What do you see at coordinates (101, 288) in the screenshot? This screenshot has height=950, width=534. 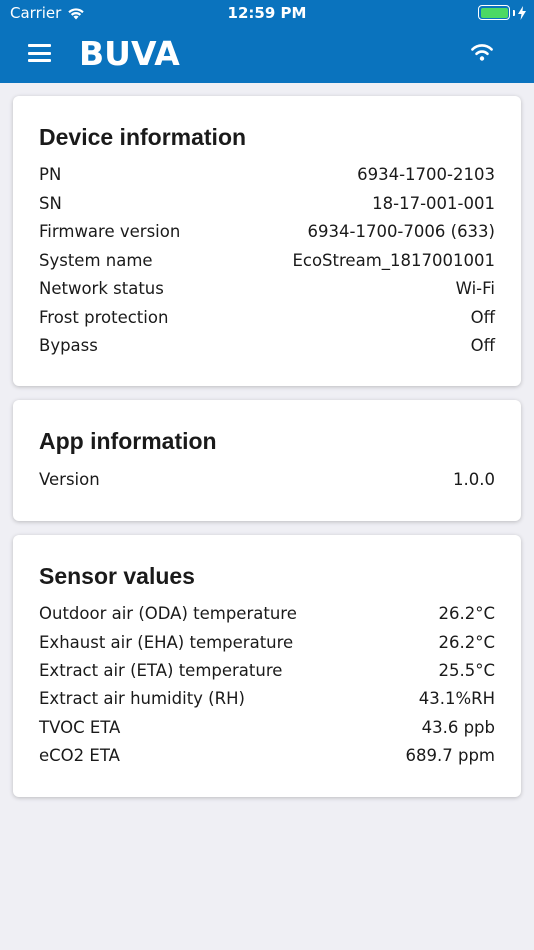 I see `row-label: Network status` at bounding box center [101, 288].